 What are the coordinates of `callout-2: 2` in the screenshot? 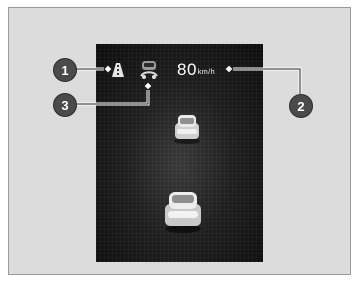 It's located at (301, 106).